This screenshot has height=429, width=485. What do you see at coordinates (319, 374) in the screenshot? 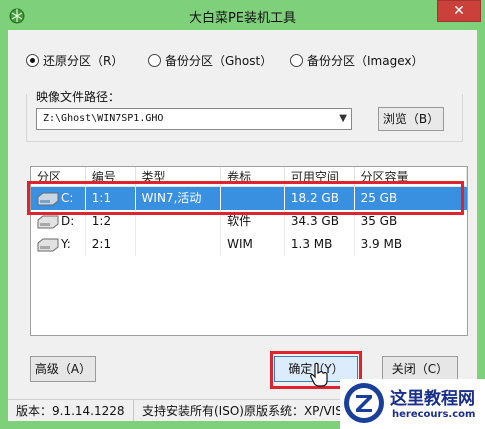
I see `mouse-cursor-icon` at bounding box center [319, 374].